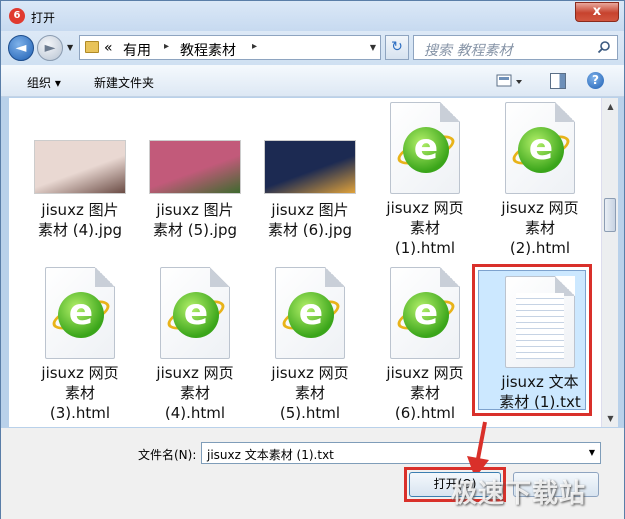  I want to click on address-dropdown-icon: ▼, so click(373, 47).